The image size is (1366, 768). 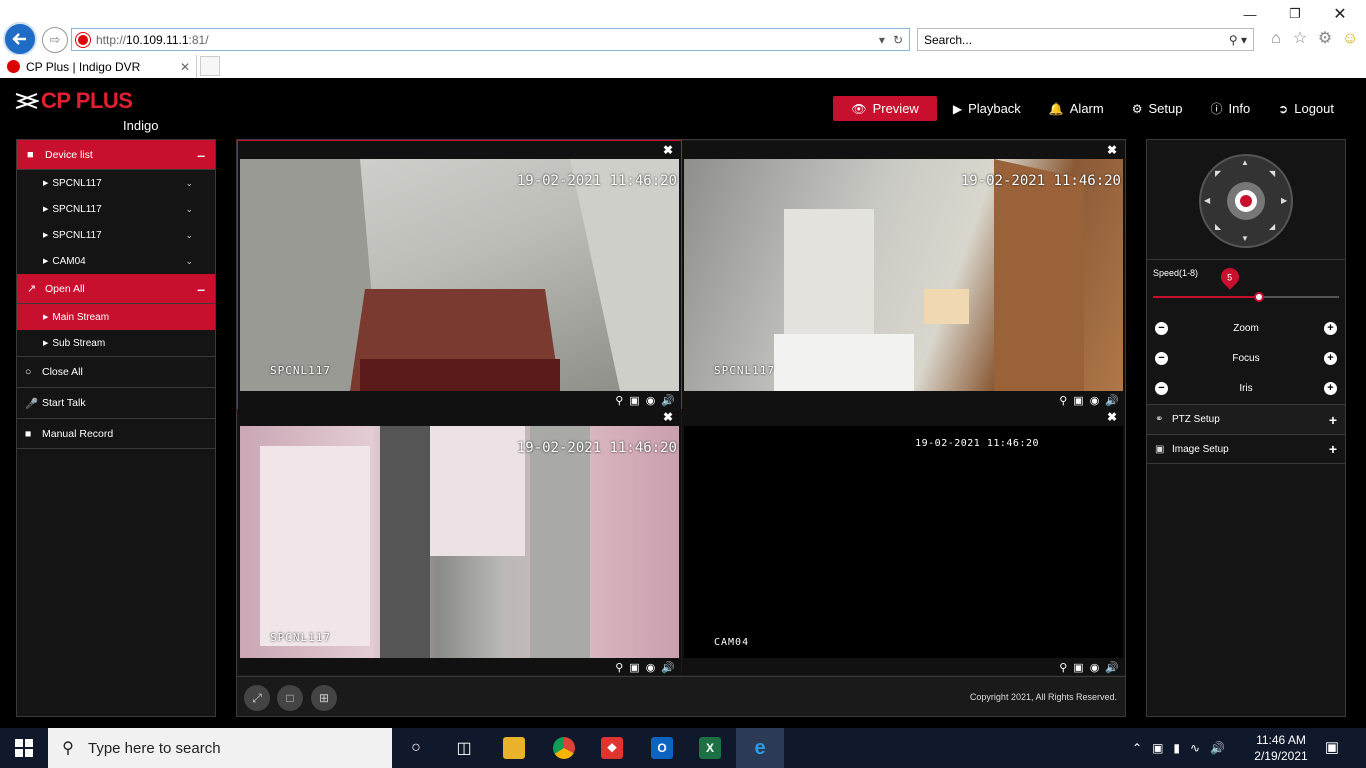 I want to click on nav-preview: 👁 Preview, so click(x=885, y=108).